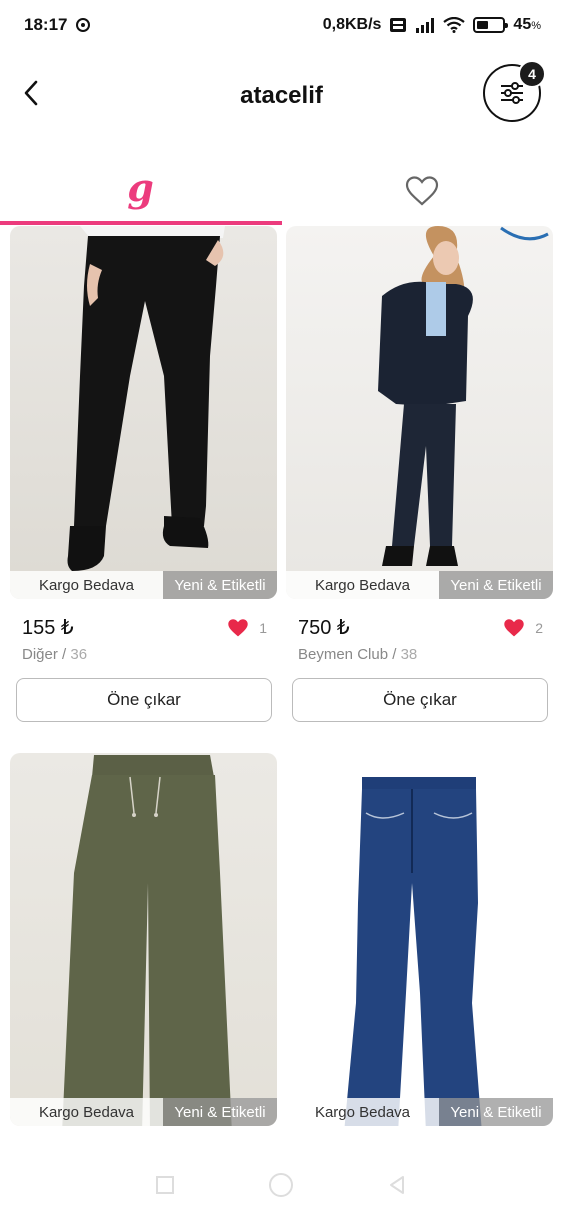 The image size is (563, 1219). I want to click on nav-back-button, so click(397, 1185).